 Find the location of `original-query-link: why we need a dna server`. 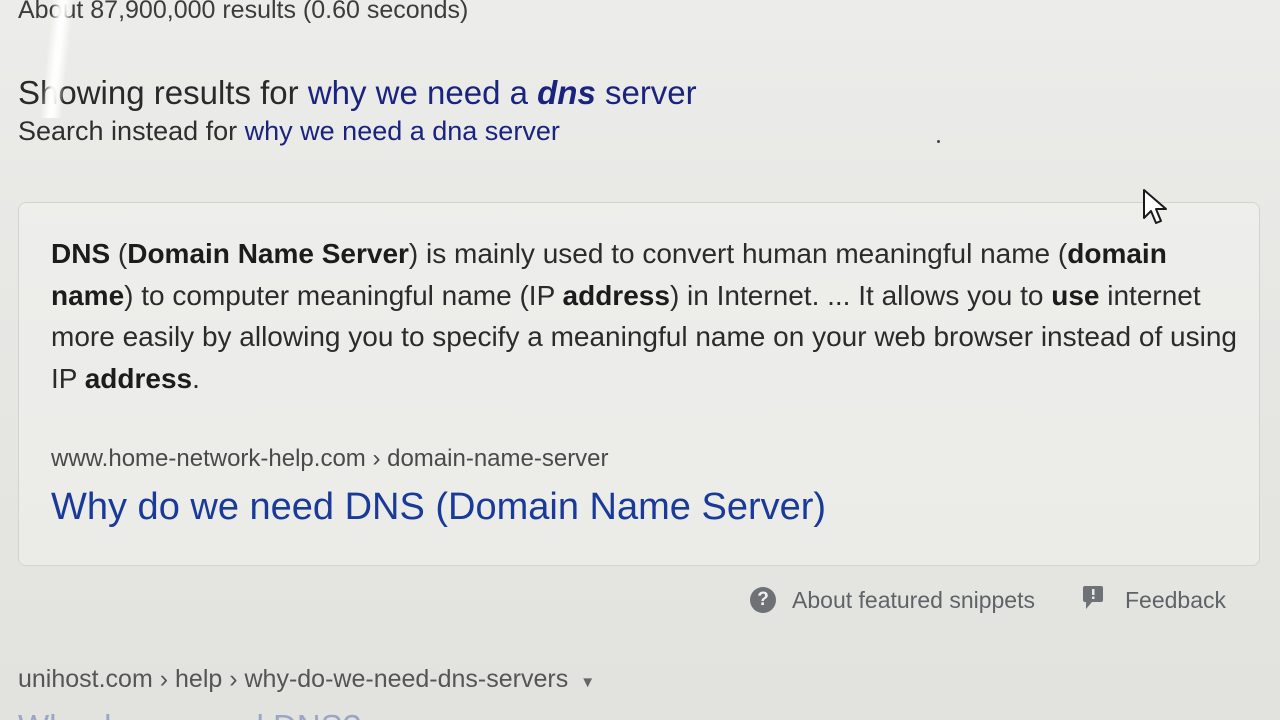

original-query-link: why we need a dna server is located at coordinates (402, 131).